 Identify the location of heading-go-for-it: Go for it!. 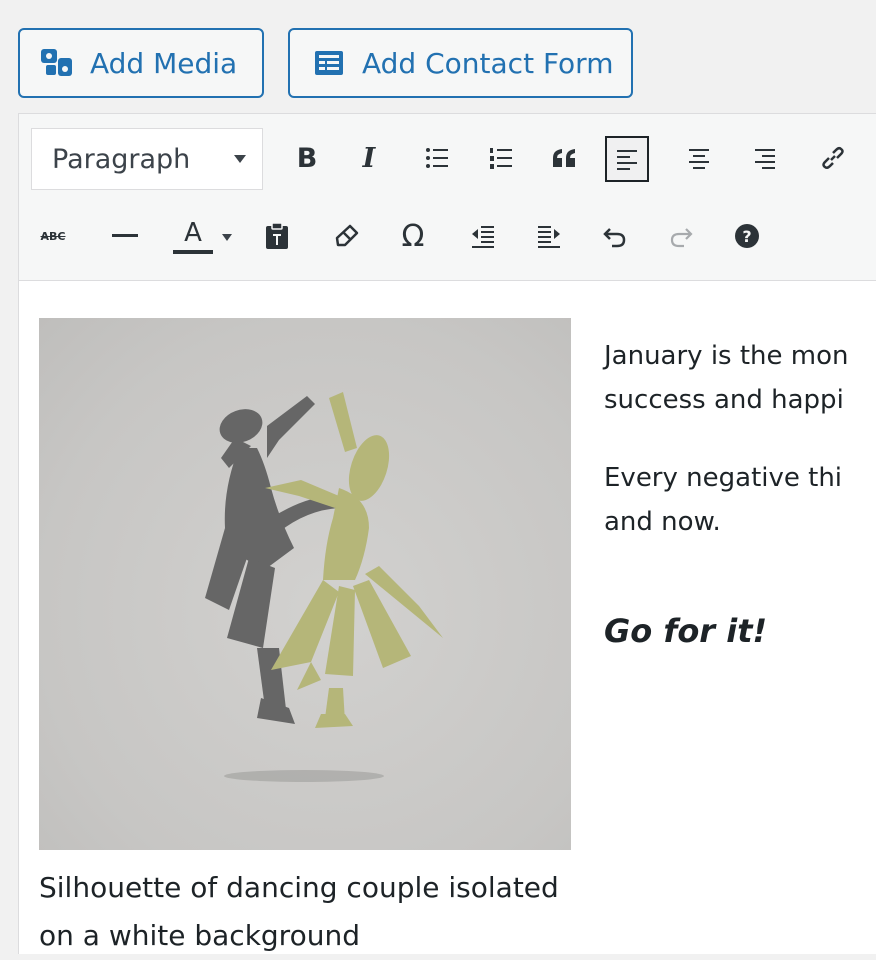
(686, 631).